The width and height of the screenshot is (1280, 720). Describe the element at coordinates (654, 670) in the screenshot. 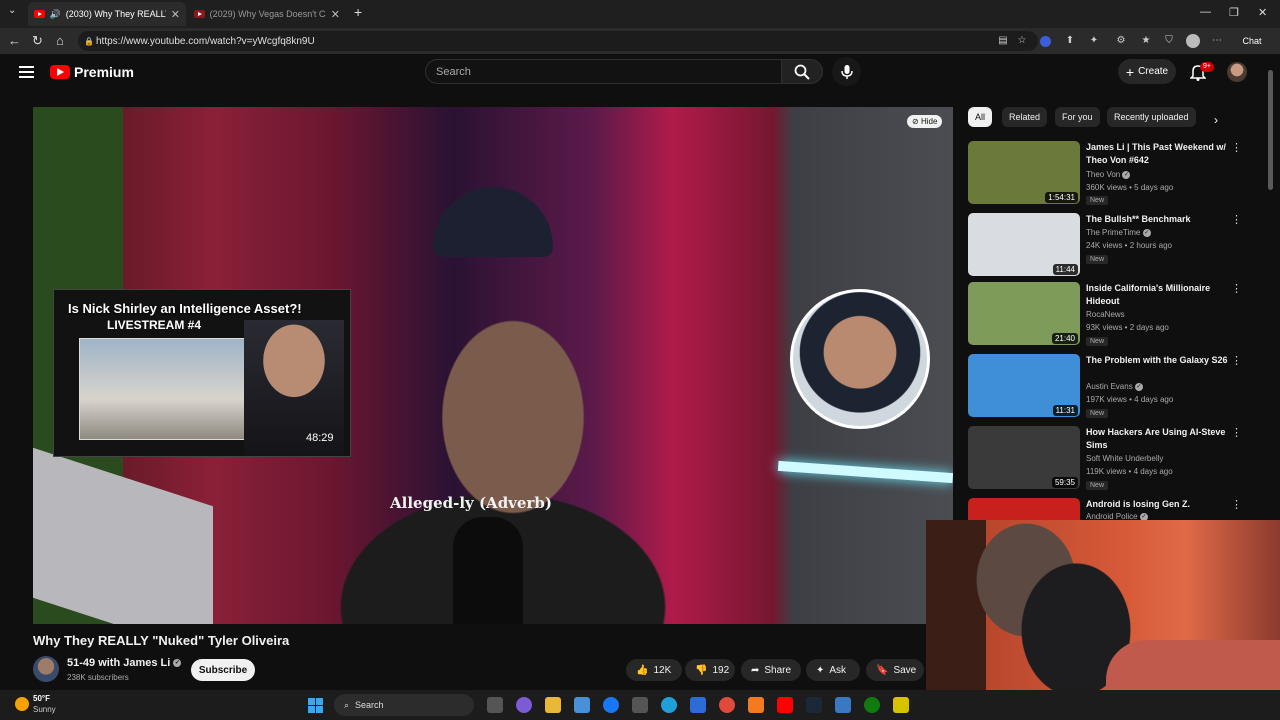

I see `like-button: 👍 12K` at that location.